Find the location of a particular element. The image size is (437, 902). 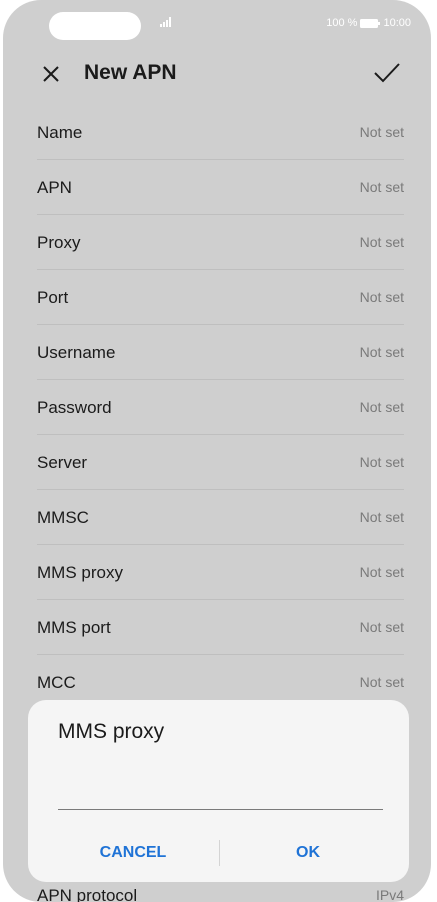

setting-row-password: Password Not set is located at coordinates (220, 407).